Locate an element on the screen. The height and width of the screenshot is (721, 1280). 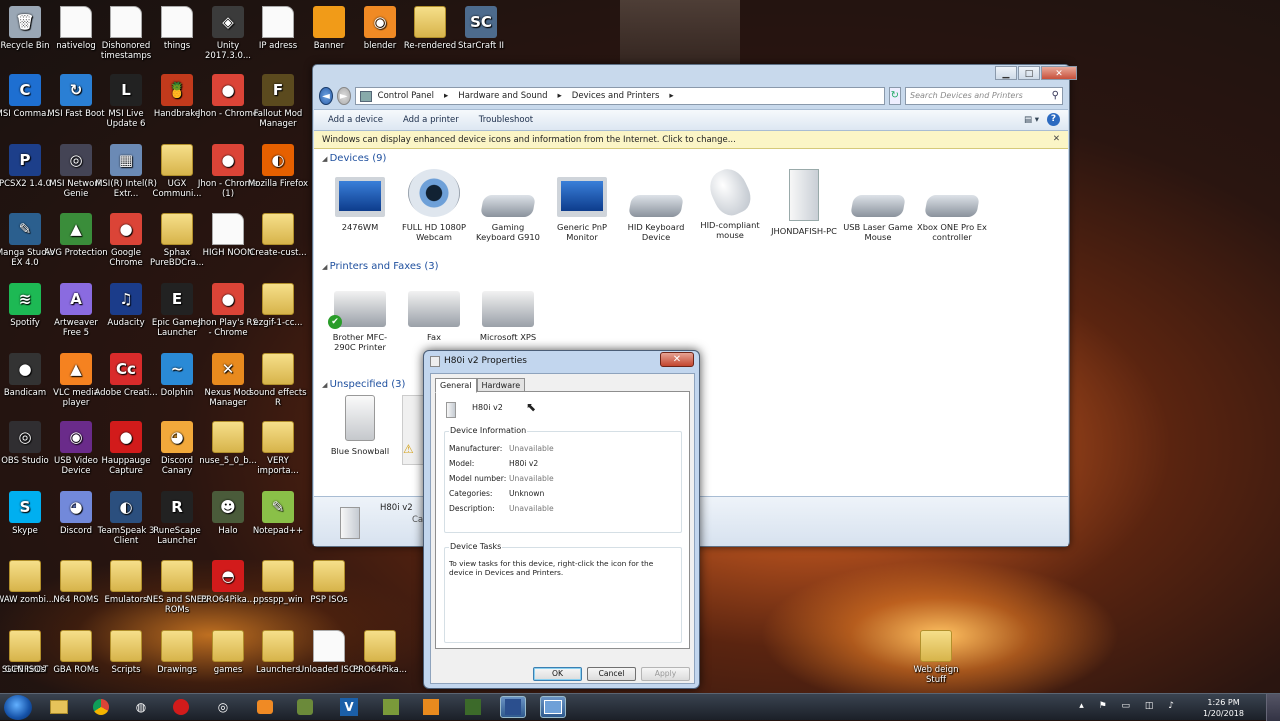
device-label: Microsoft XPS is located at coordinates (508, 337).